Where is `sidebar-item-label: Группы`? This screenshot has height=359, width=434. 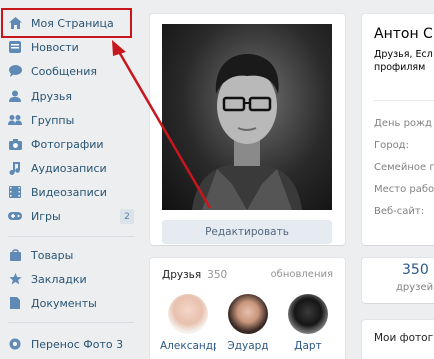 sidebar-item-label: Группы is located at coordinates (53, 120).